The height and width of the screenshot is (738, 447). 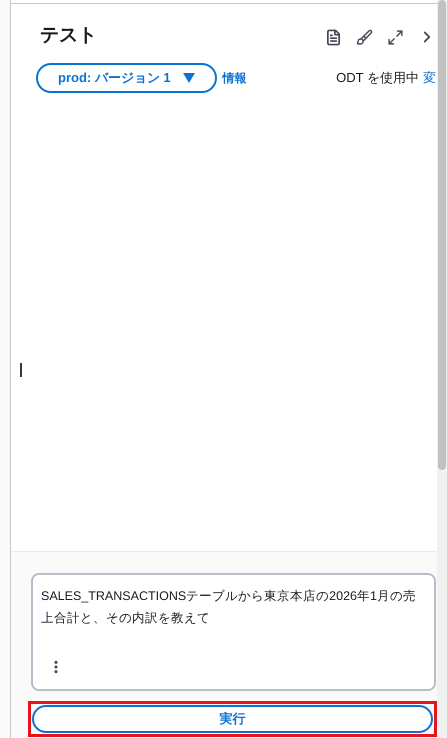 I want to click on brush-icon, so click(x=364, y=37).